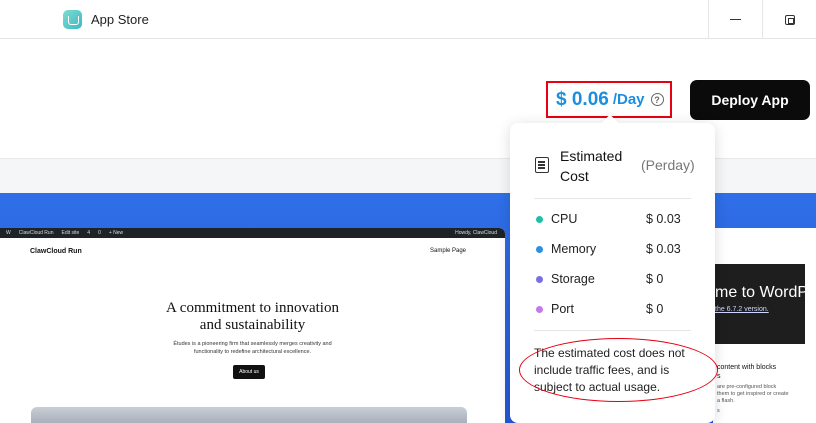  I want to click on cost-label: CPU, so click(564, 219).